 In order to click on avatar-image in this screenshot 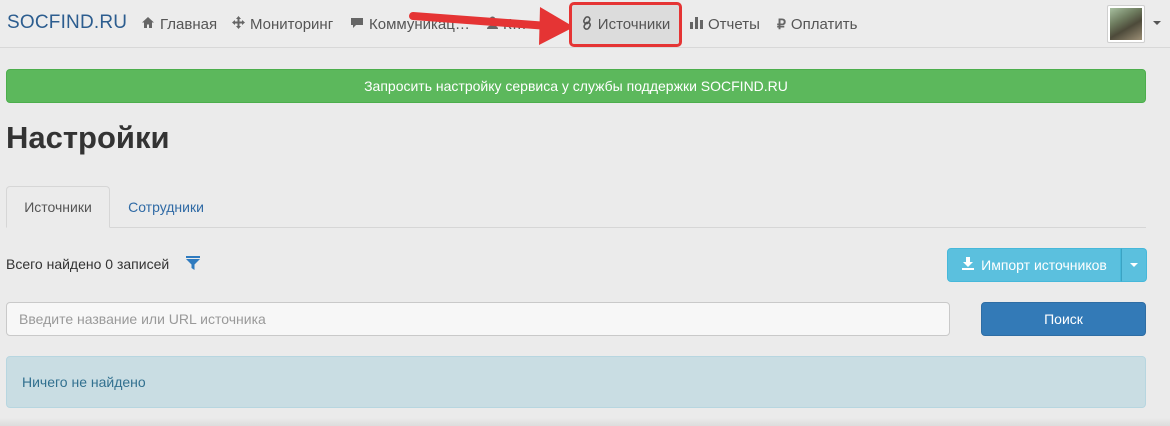, I will do `click(1126, 24)`.